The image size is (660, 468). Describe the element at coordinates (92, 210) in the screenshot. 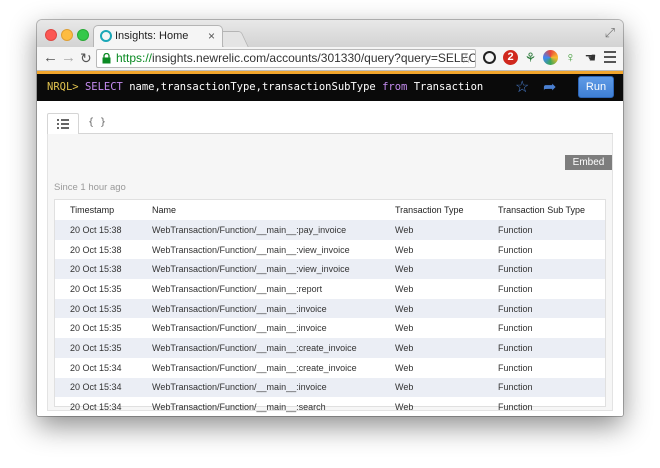

I see `column-header-timestamp: Timestamp` at that location.